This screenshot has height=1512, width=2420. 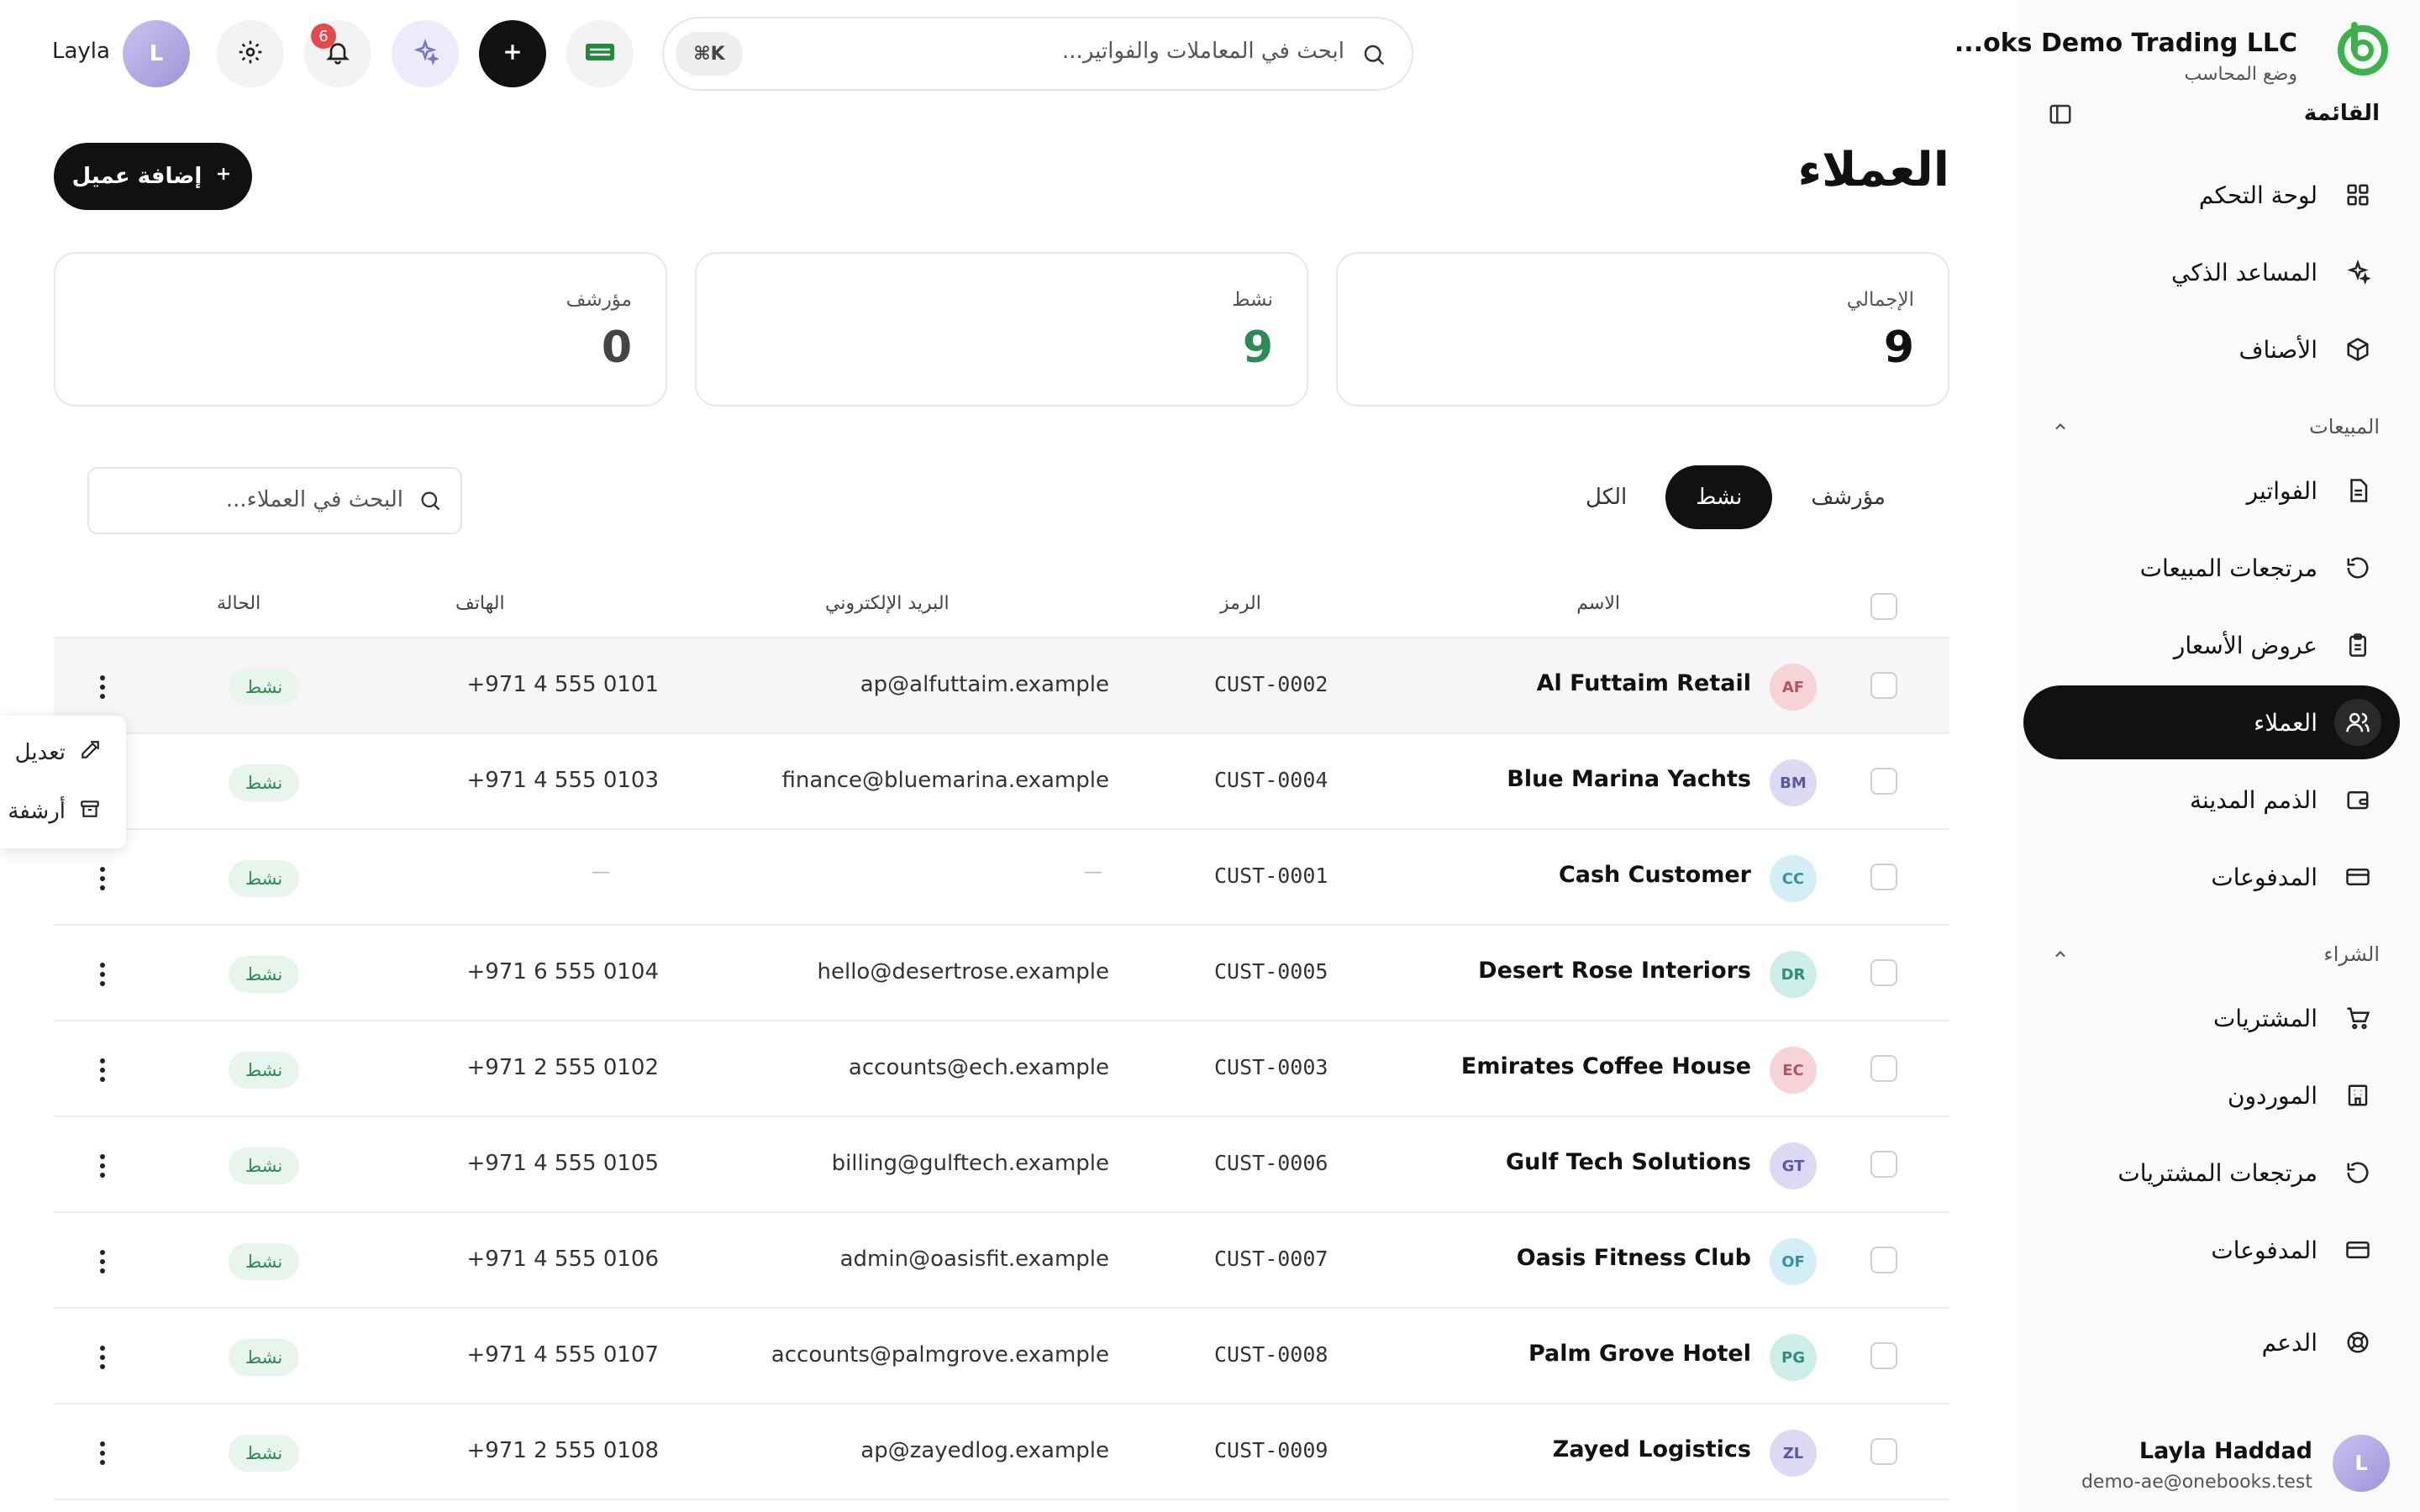 I want to click on sidebar-item-sales-payments: المدفوعات, so click(x=2211, y=877).